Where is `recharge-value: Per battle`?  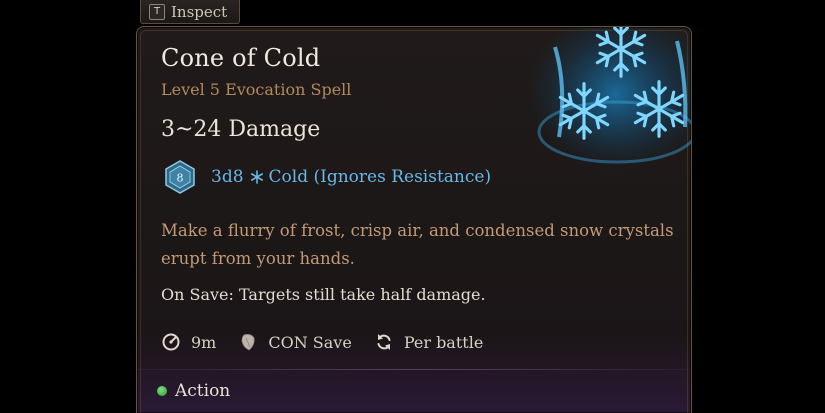 recharge-value: Per battle is located at coordinates (443, 342).